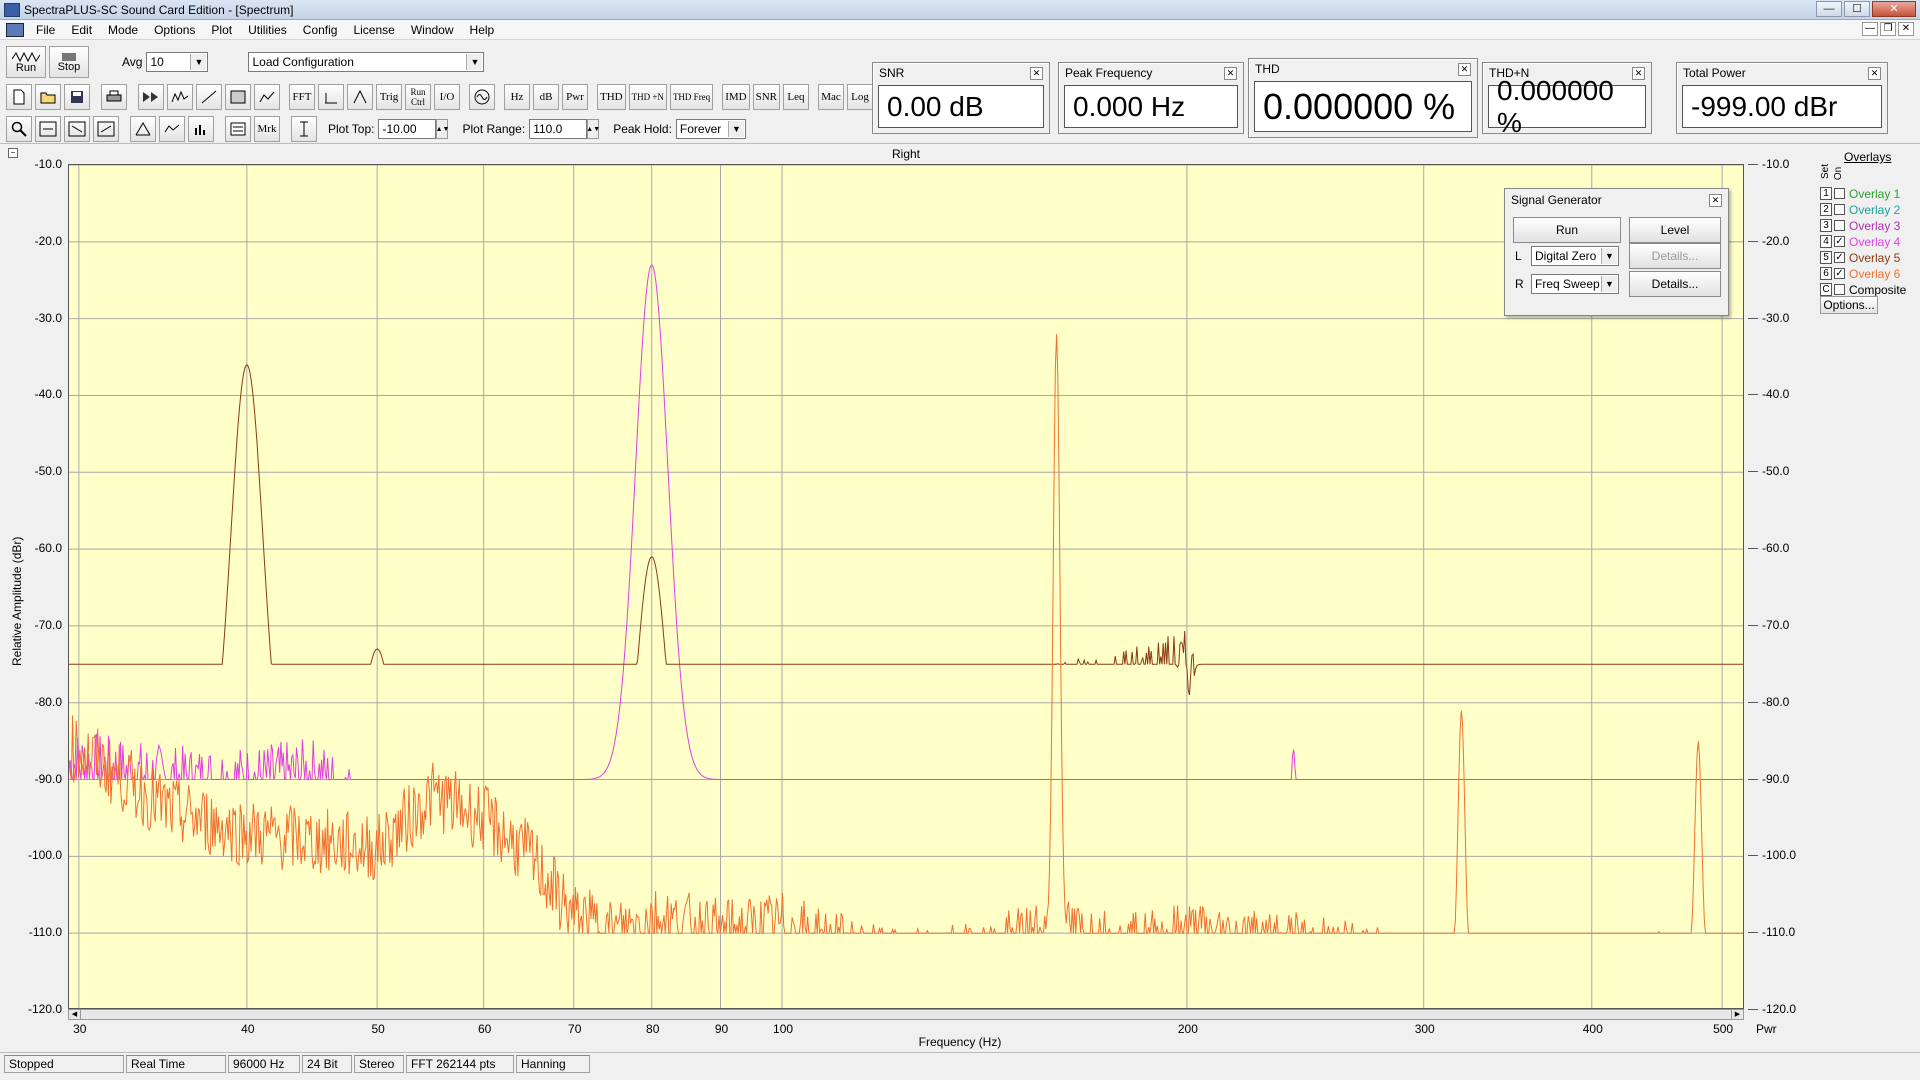  What do you see at coordinates (302, 97) in the screenshot?
I see `fft-button: FFT` at bounding box center [302, 97].